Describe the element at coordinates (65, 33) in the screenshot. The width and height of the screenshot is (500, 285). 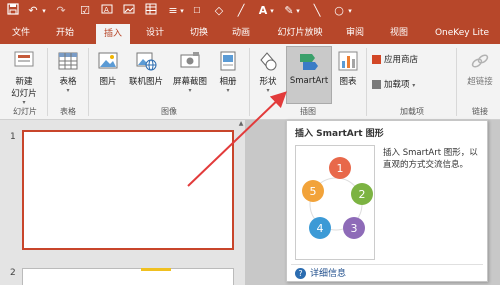
I see `tab-home: 开始` at that location.